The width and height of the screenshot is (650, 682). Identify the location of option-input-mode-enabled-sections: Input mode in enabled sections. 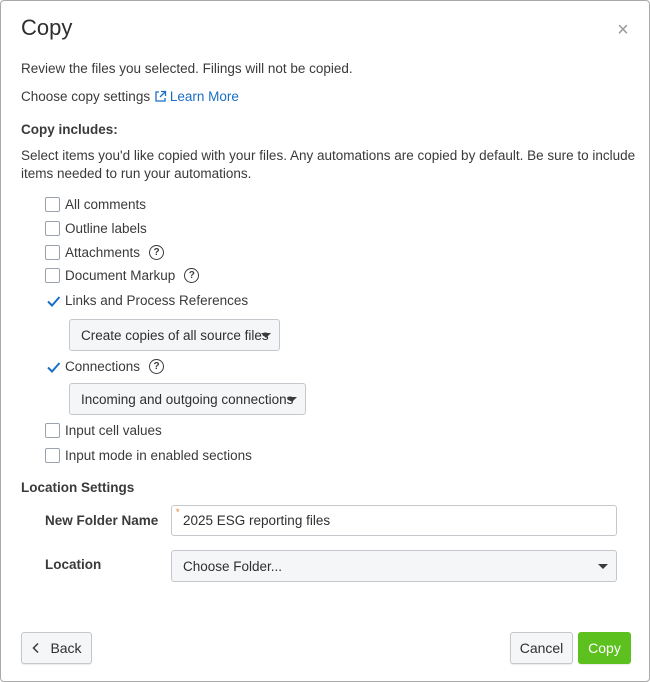
(148, 455).